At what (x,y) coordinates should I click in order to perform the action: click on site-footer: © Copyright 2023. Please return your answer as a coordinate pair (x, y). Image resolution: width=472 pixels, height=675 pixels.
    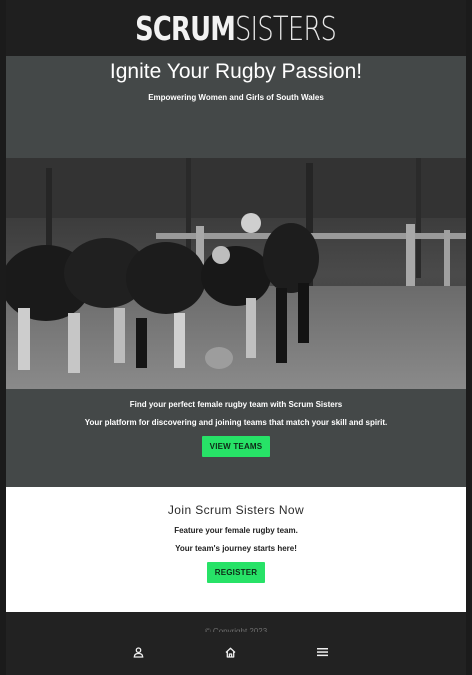
    Looking at the image, I should click on (236, 643).